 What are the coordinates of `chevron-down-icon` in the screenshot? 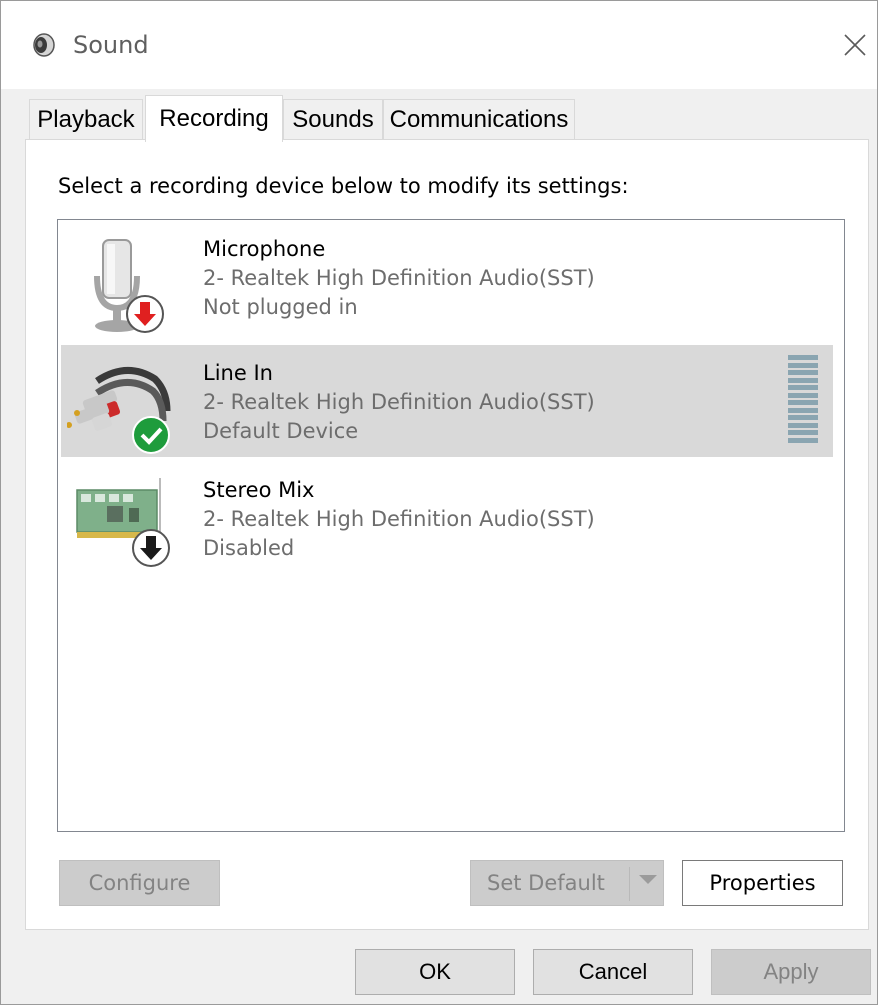 It's located at (648, 879).